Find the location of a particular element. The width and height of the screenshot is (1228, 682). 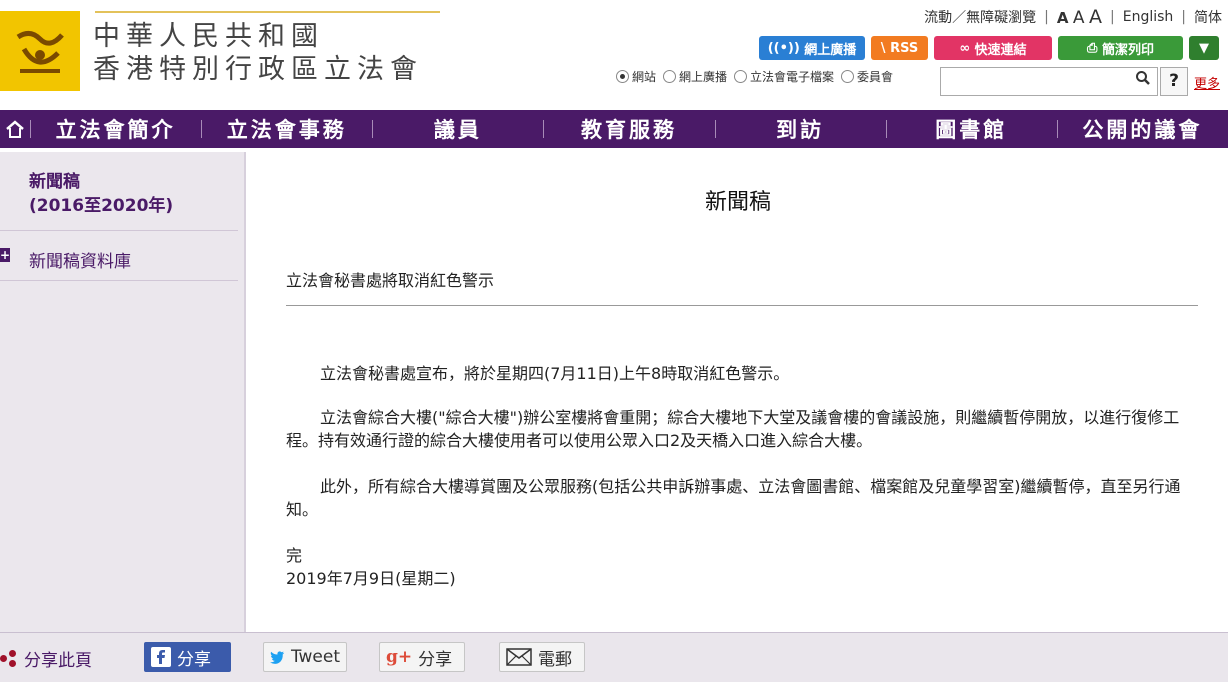

rss-button: \ RSS is located at coordinates (899, 48).